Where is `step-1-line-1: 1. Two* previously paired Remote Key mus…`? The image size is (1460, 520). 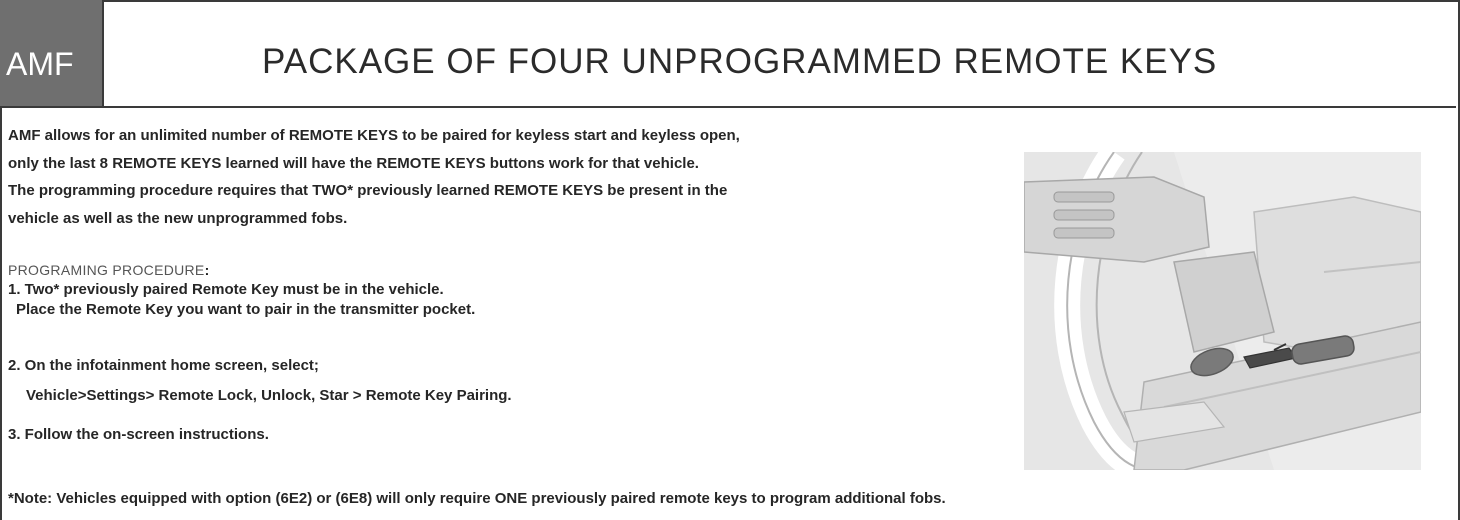
step-1-line-1: 1. Two* previously paired Remote Key mus… is located at coordinates (226, 289).